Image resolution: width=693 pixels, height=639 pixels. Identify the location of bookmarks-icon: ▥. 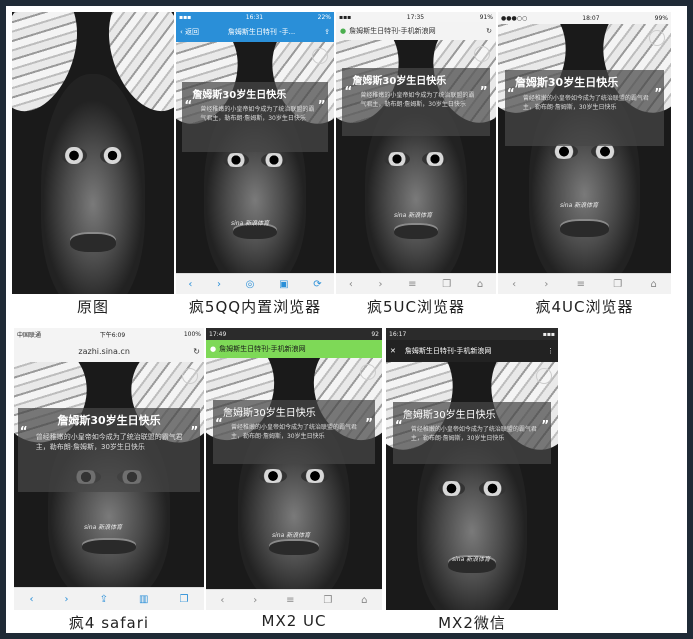
(143, 599).